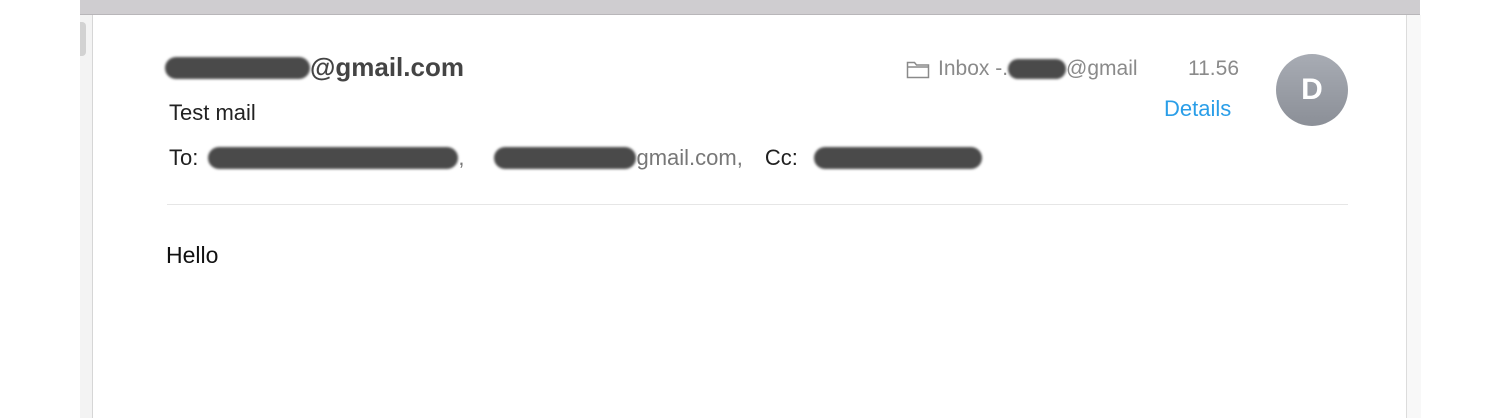  What do you see at coordinates (1037, 69) in the screenshot?
I see `redacted-mailbox-account` at bounding box center [1037, 69].